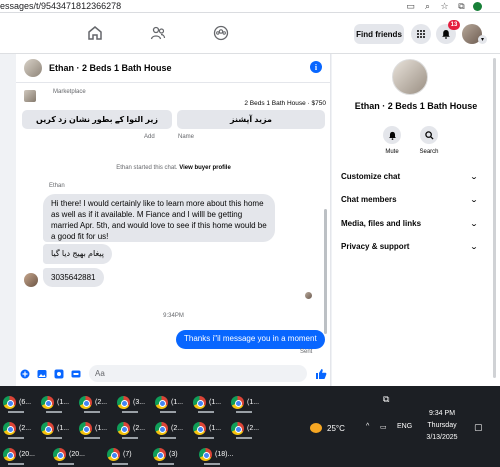 The image size is (500, 467). I want to click on listing-image, so click(30, 96).